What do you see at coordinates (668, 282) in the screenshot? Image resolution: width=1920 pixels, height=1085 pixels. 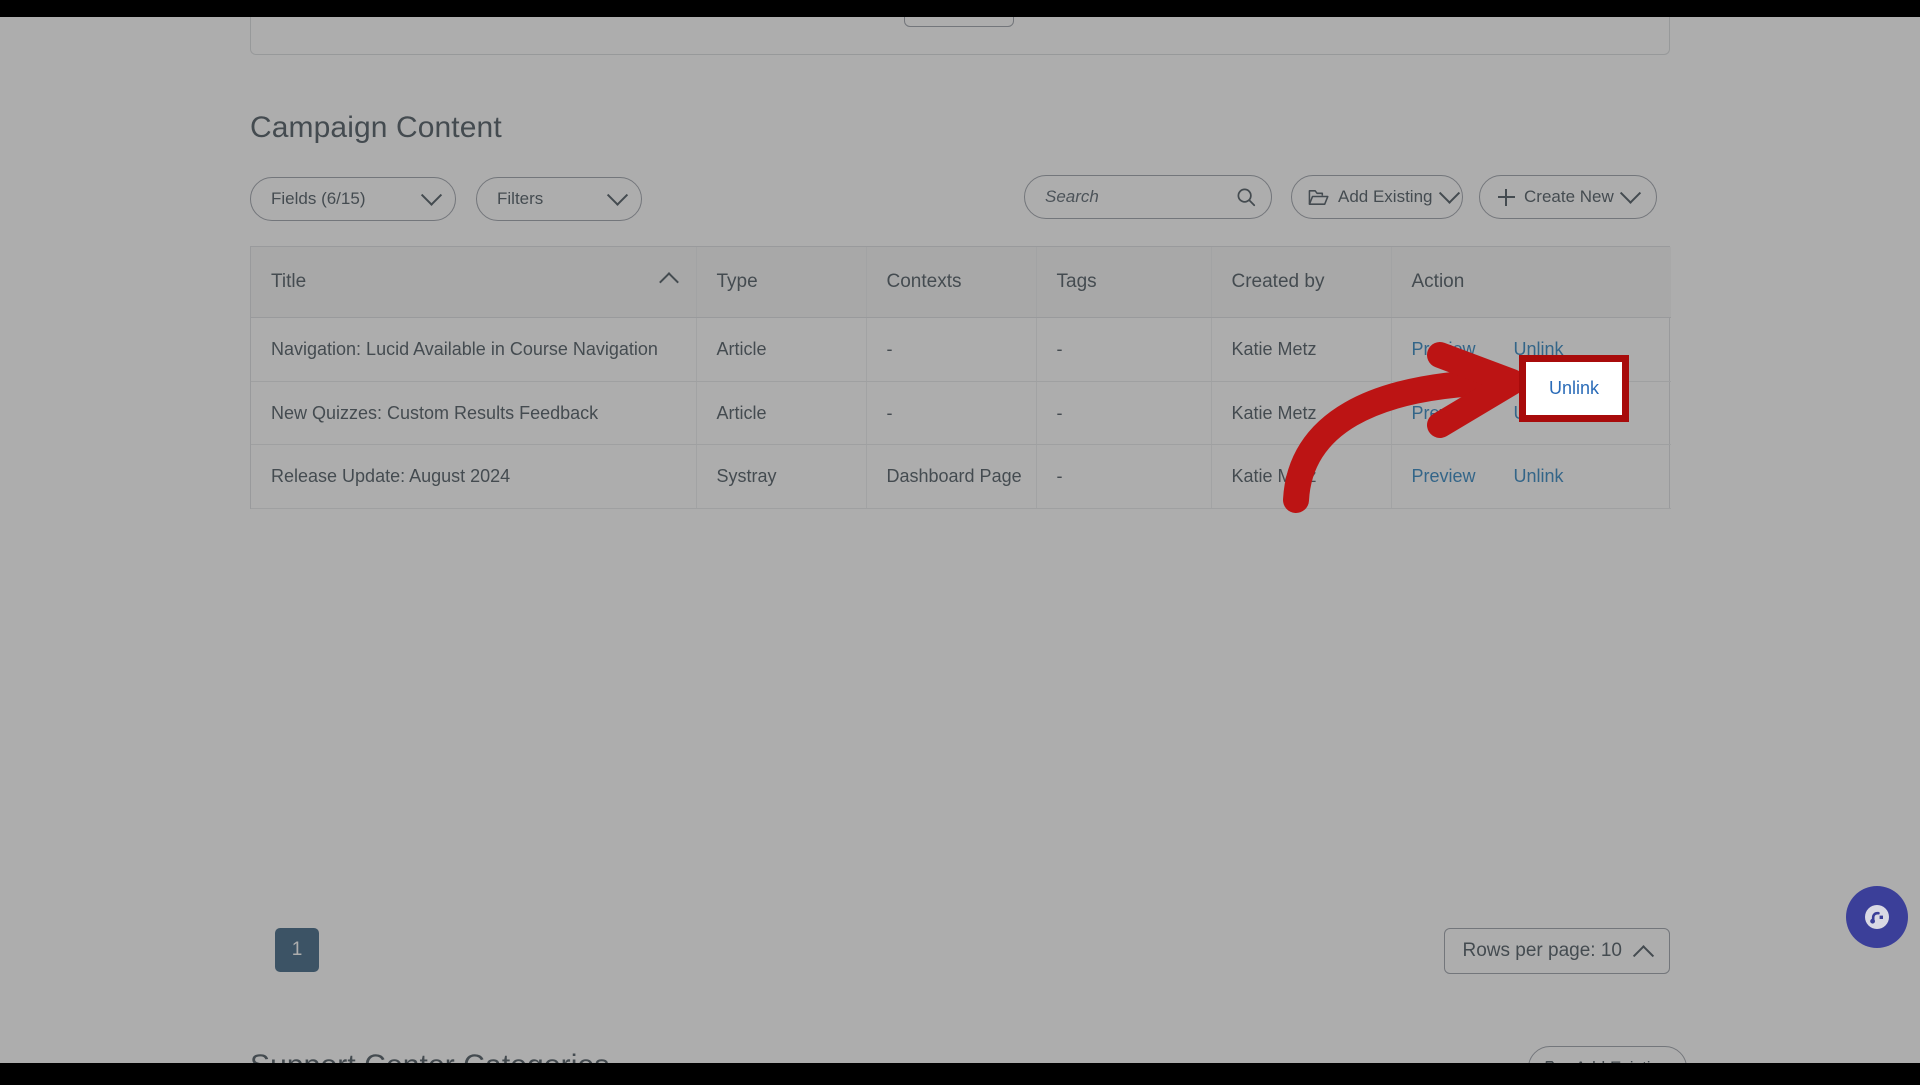 I see `sort-ascending-caret-icon` at bounding box center [668, 282].